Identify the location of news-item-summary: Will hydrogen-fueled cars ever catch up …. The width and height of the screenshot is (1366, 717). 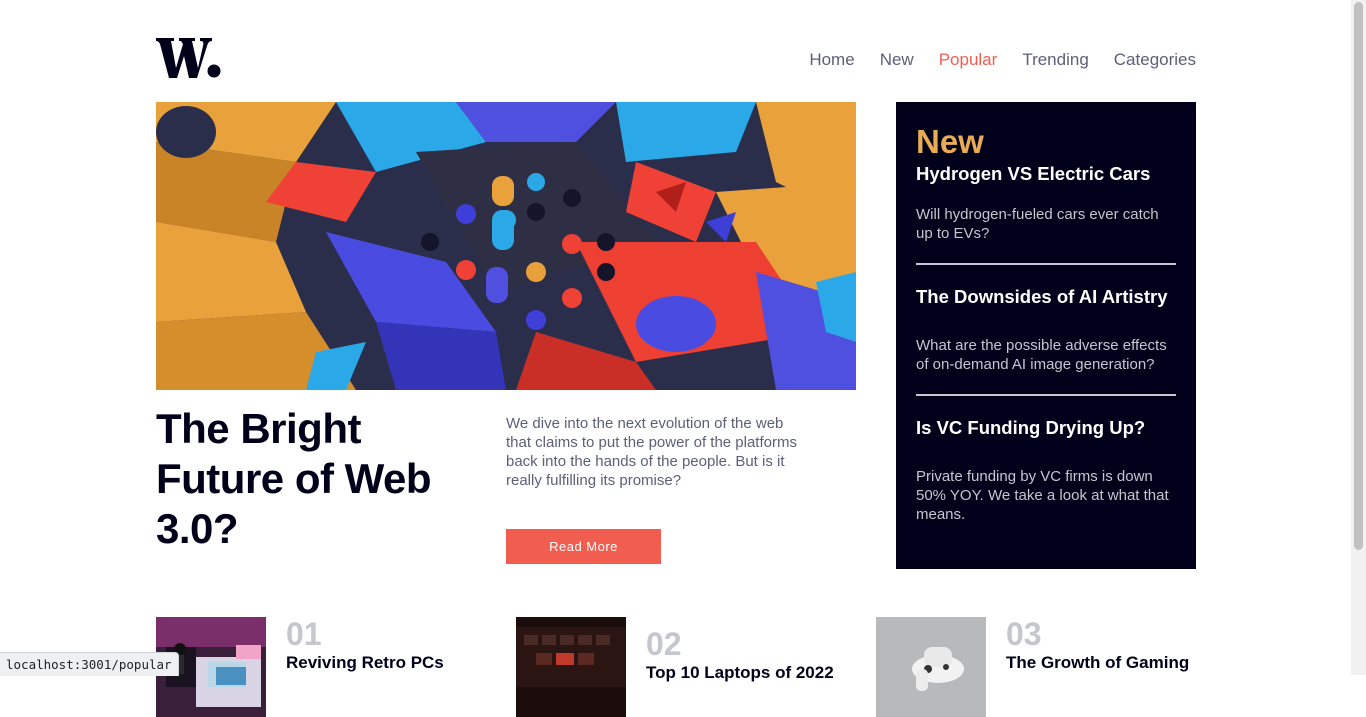
(1037, 224).